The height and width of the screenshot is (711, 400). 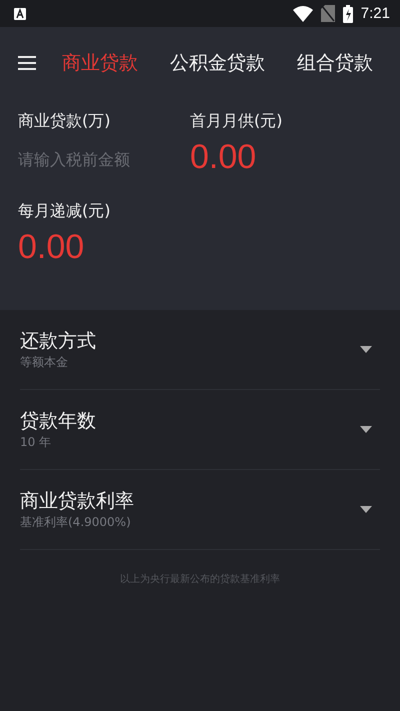 I want to click on loan-amount-input: 请输入税前金额, so click(x=93, y=159).